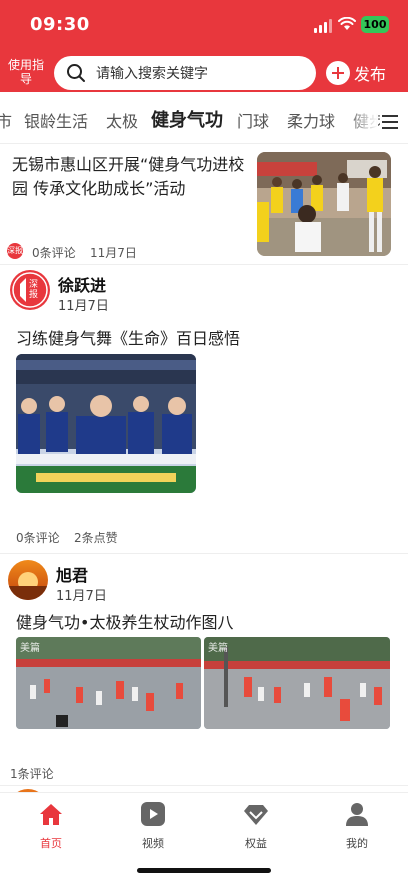 Image resolution: width=408 pixels, height=883 pixels. I want to click on tab-active: 健身气功, so click(187, 119).